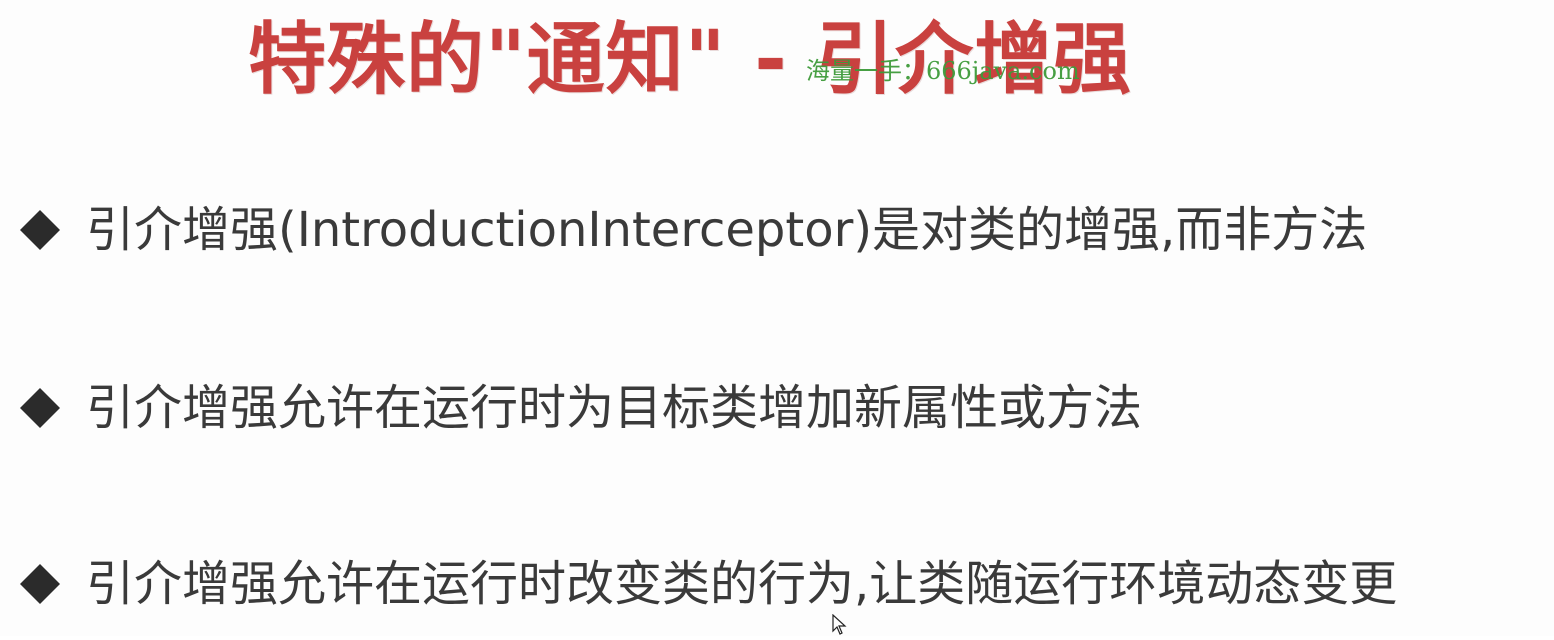 Image resolution: width=1554 pixels, height=640 pixels. I want to click on bullet-item-2: 引介增强允许在运行时为目标类增加新属性或方法, so click(580, 408).